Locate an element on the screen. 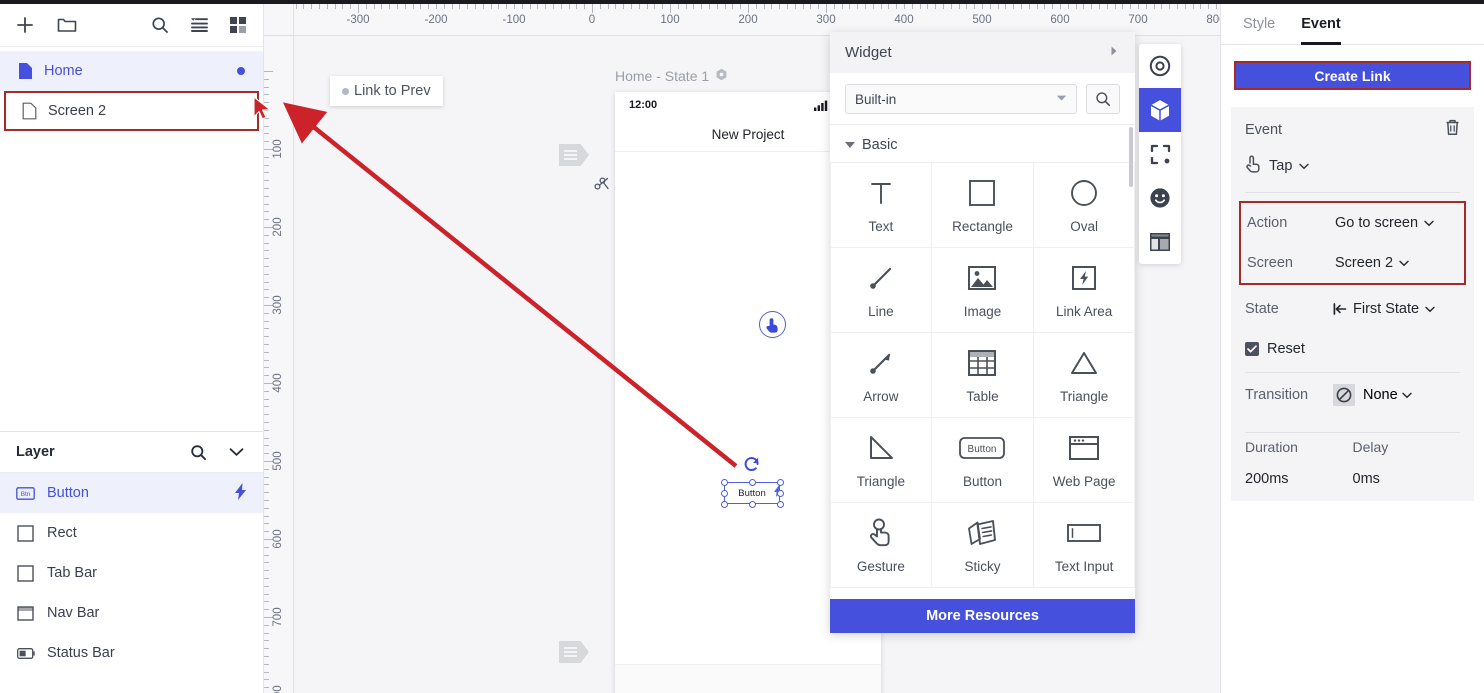 This screenshot has width=1484, height=693. widget-sticky: Sticky is located at coordinates (982, 544).